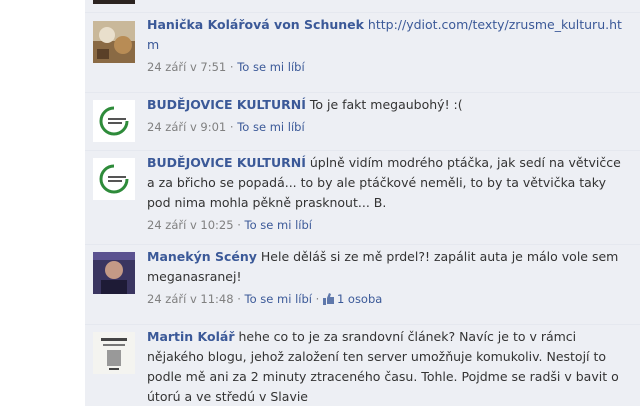  Describe the element at coordinates (387, 225) in the screenshot. I see `comment-meta: 24 září v 10:25 · To se mi líbí` at that location.